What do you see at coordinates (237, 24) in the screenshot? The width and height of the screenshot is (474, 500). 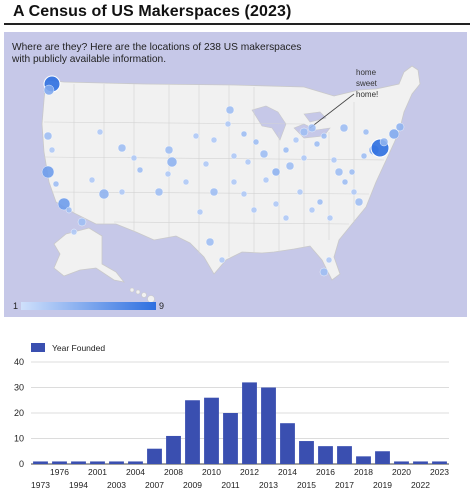 I see `title-rule` at bounding box center [237, 24].